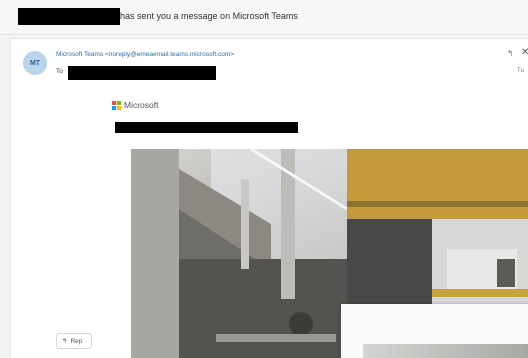 The width and height of the screenshot is (528, 358). What do you see at coordinates (114, 107) in the screenshot?
I see `logo-square-blue` at bounding box center [114, 107].